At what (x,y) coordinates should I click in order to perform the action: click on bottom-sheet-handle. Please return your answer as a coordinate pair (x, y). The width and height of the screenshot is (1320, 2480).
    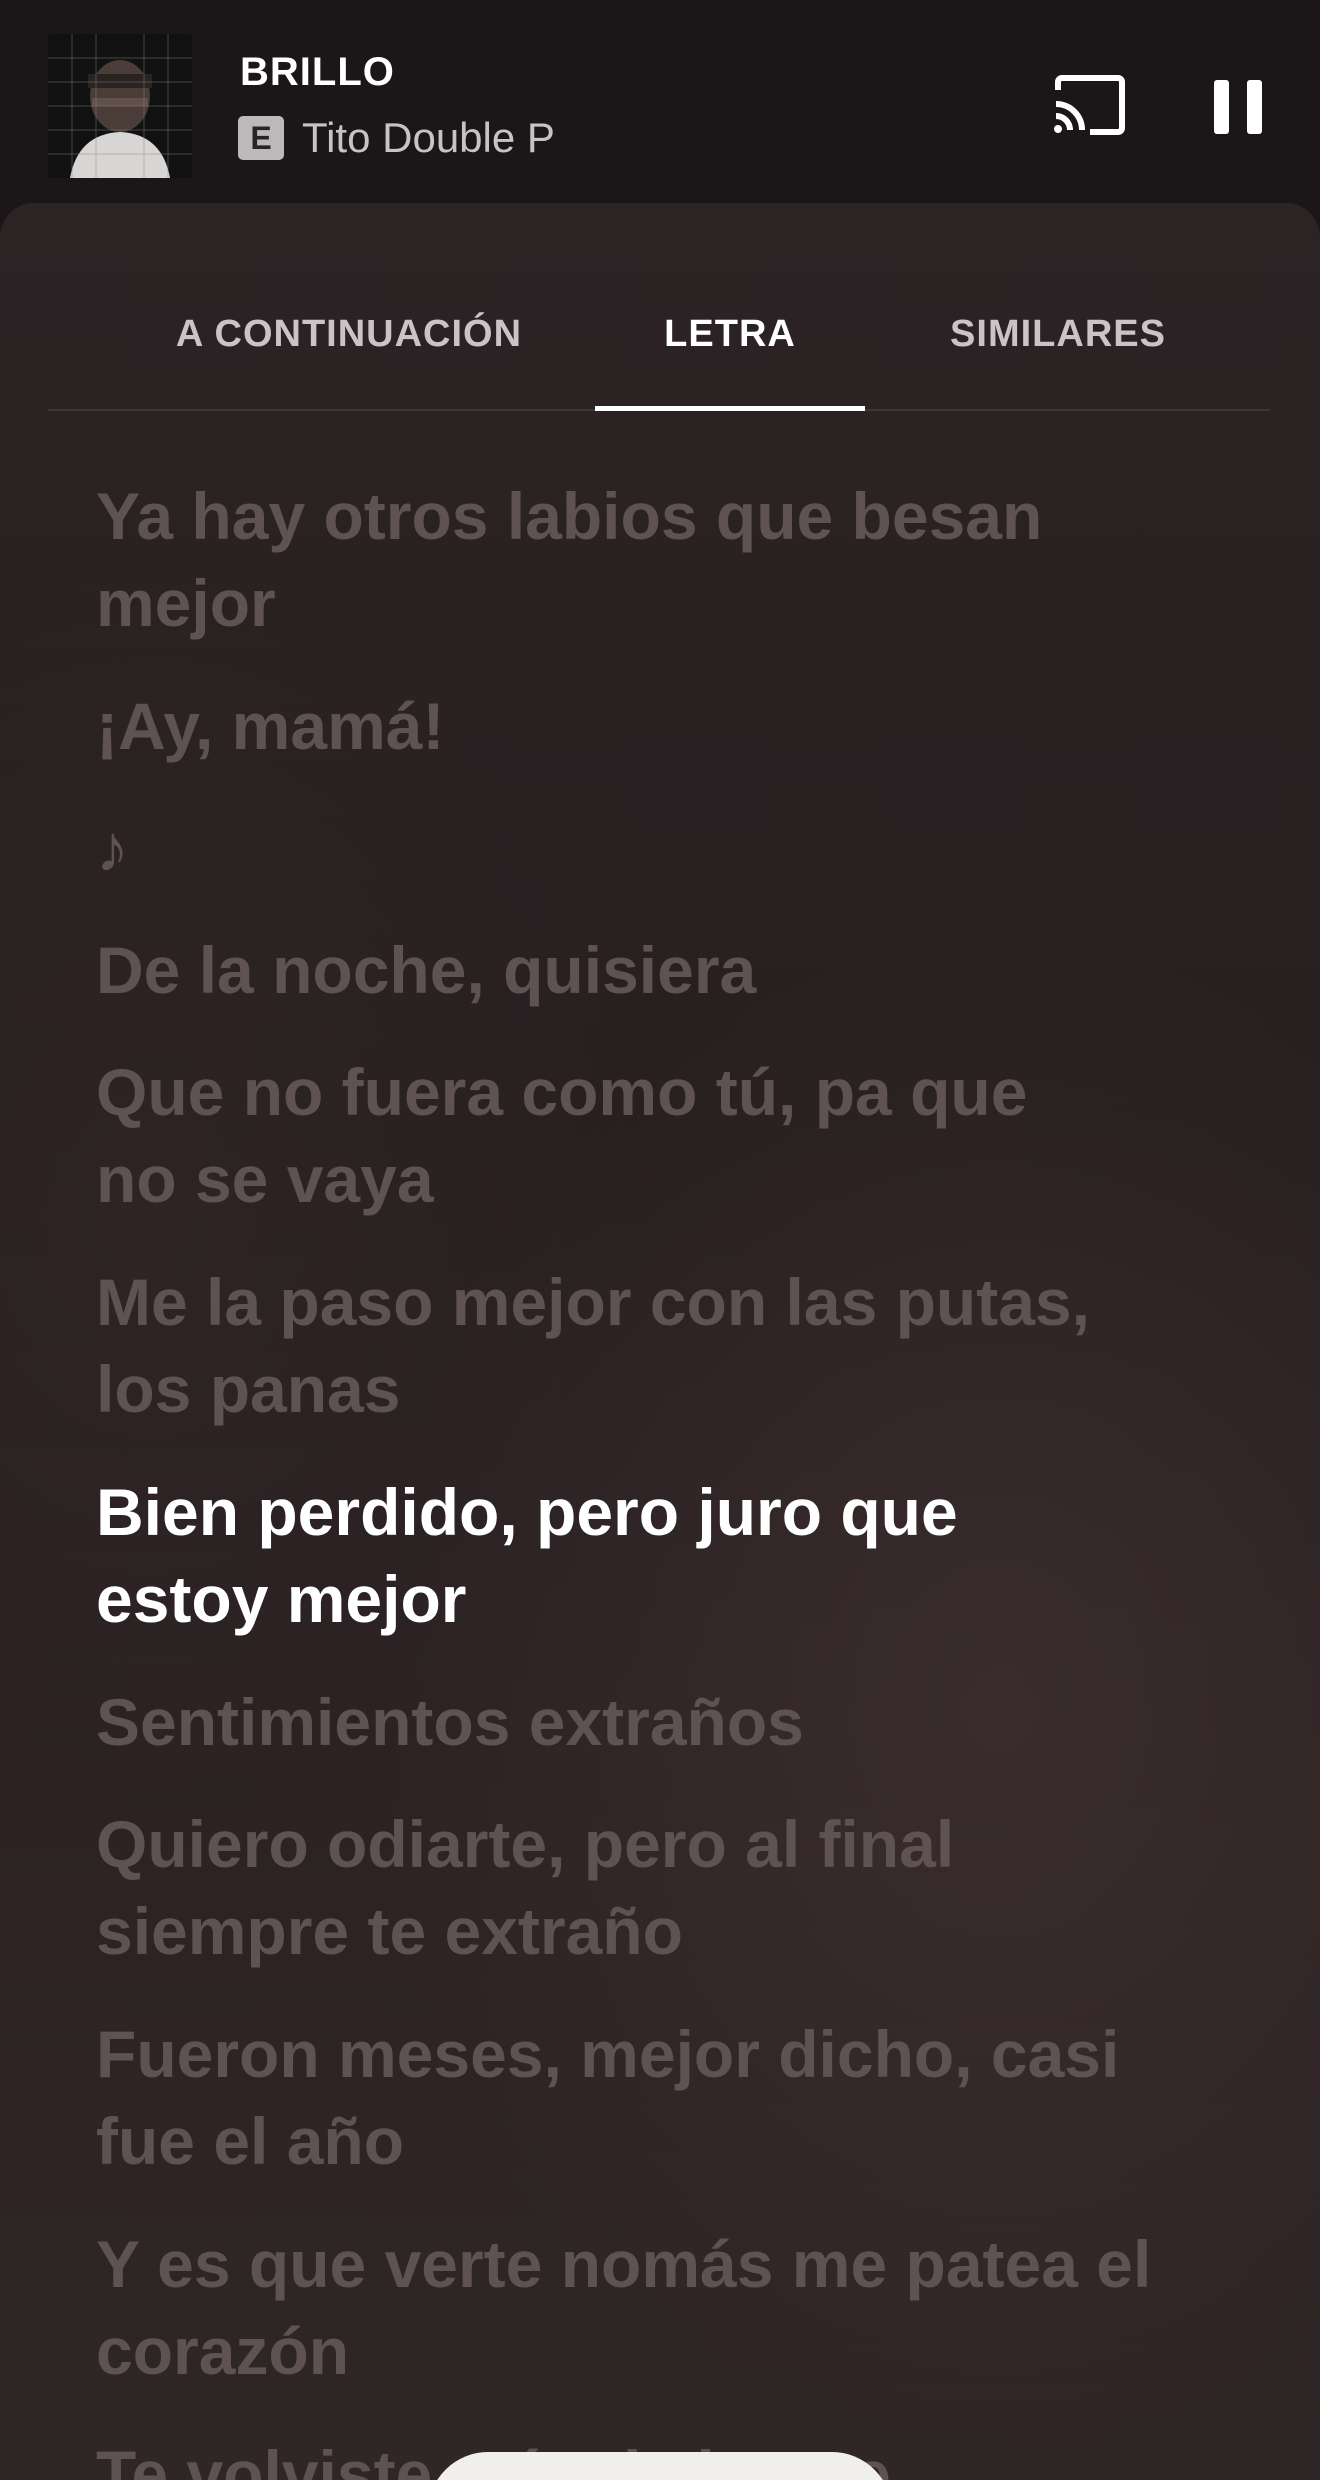
    Looking at the image, I should click on (660, 2466).